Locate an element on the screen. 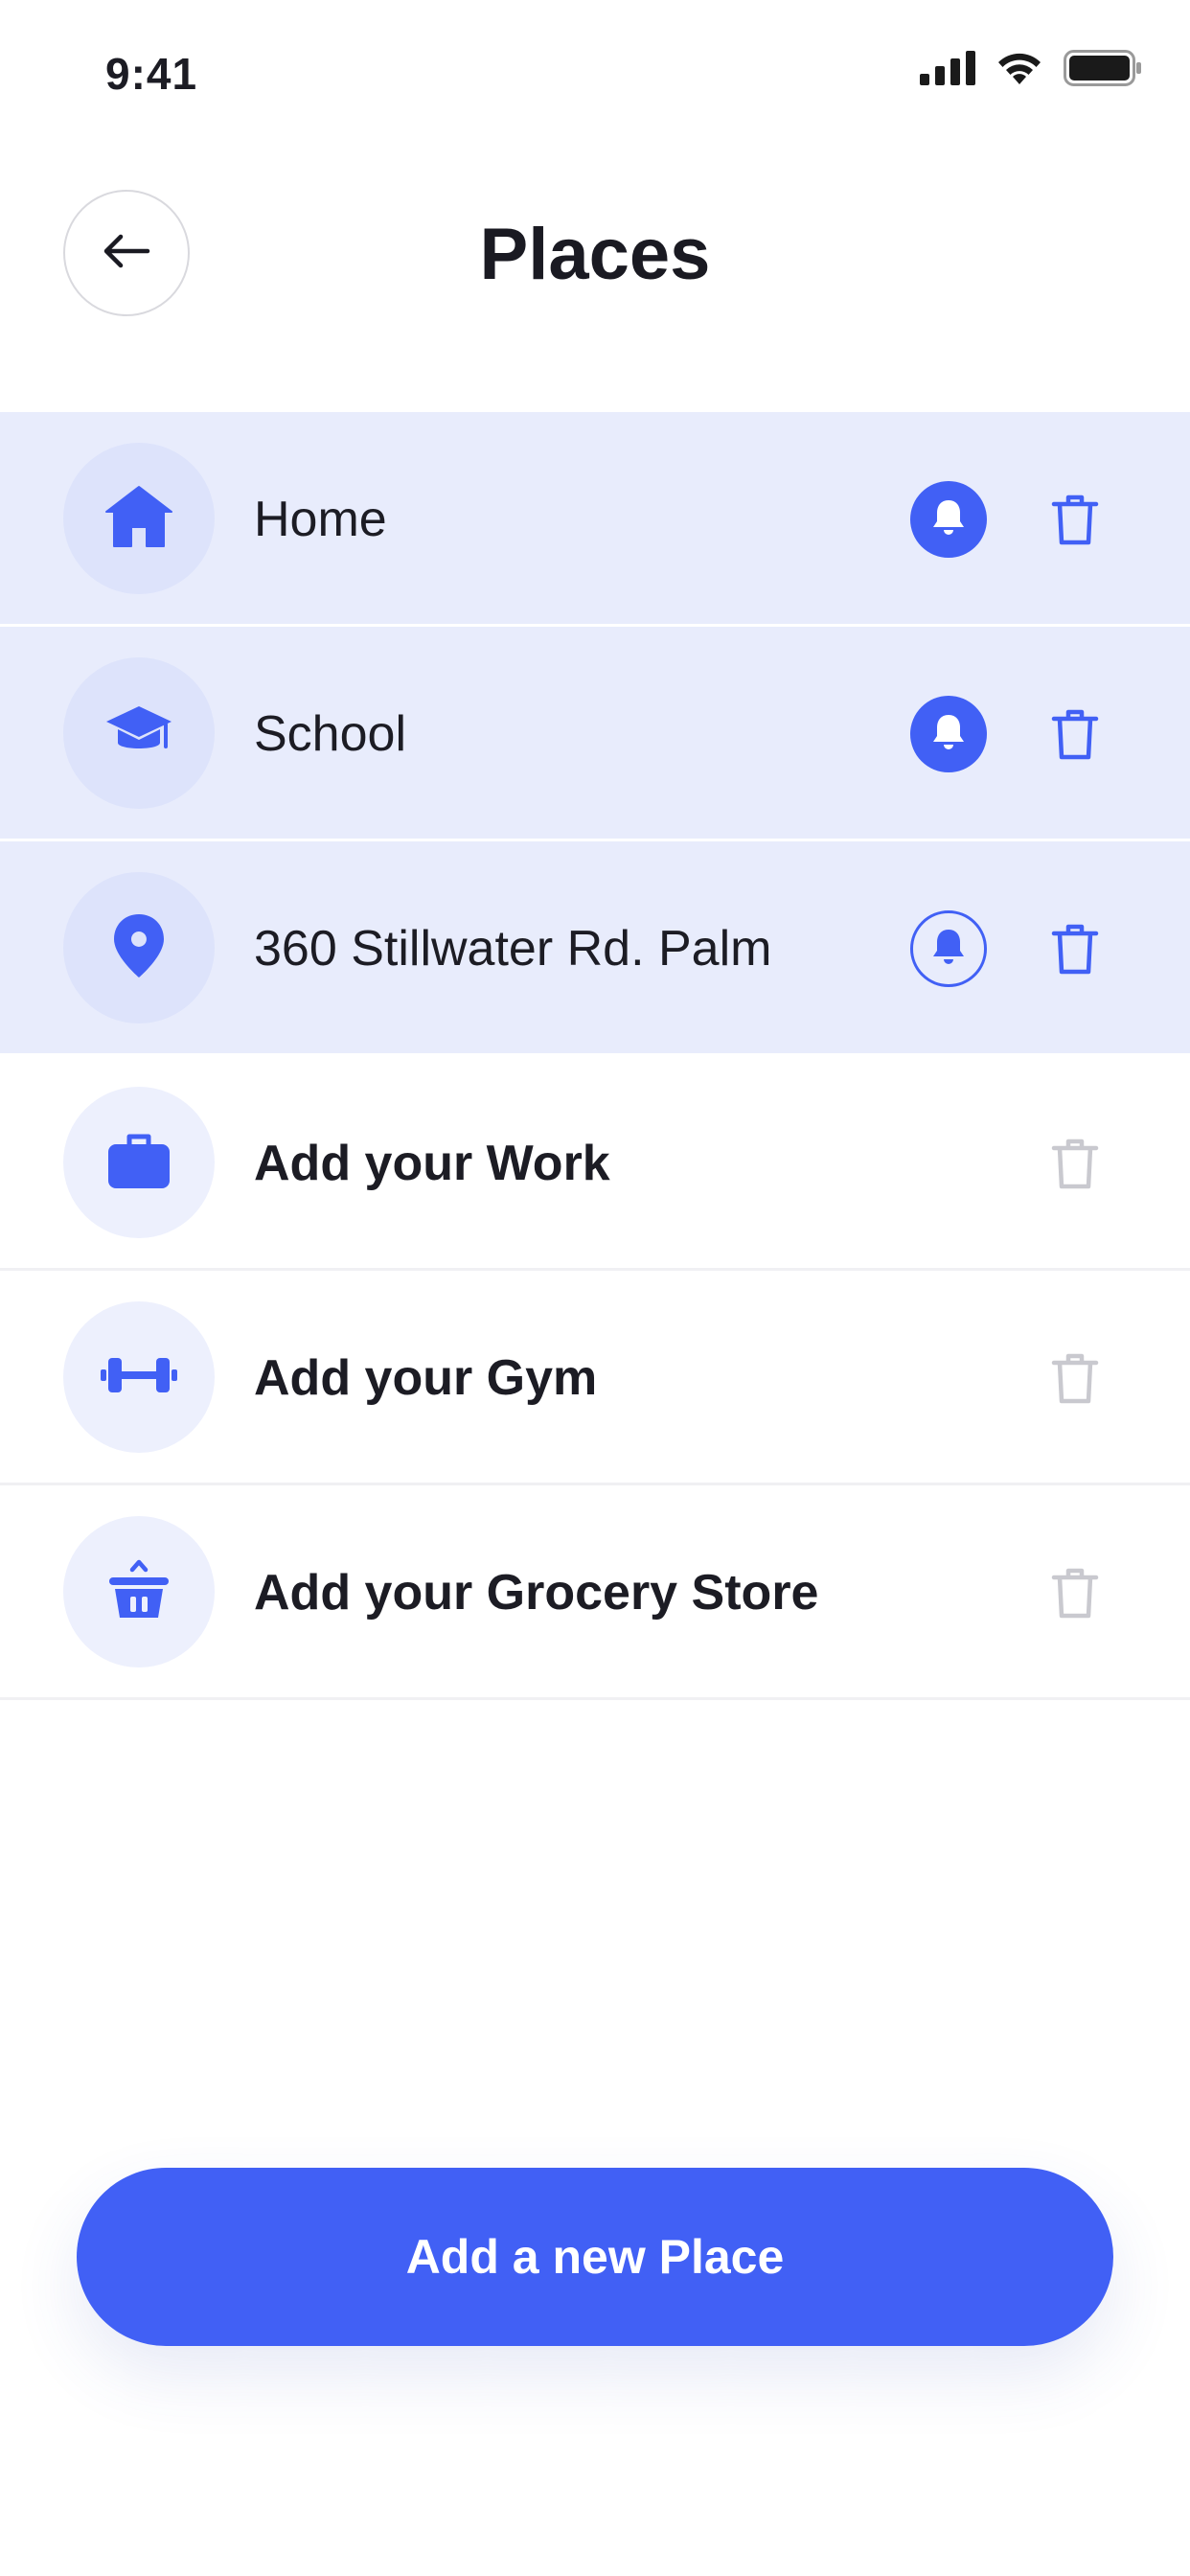 This screenshot has height=2576, width=1190. header: Places is located at coordinates (595, 254).